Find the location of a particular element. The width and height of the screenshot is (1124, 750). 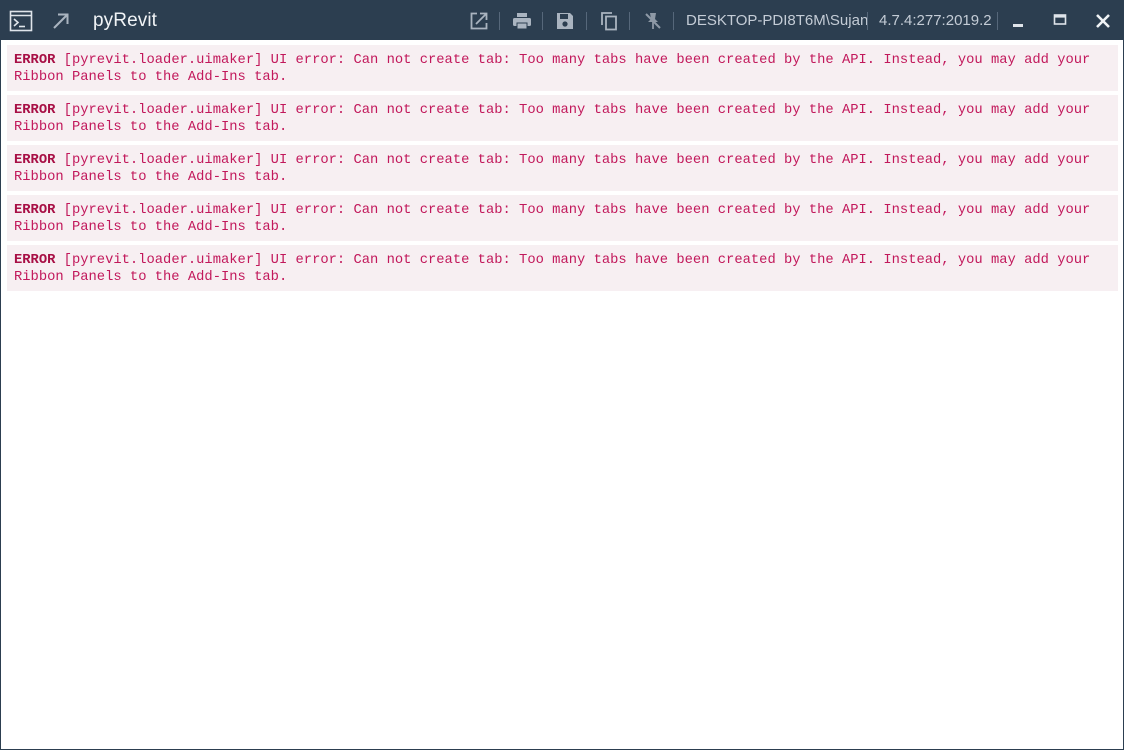

open-external-icon is located at coordinates (479, 20).